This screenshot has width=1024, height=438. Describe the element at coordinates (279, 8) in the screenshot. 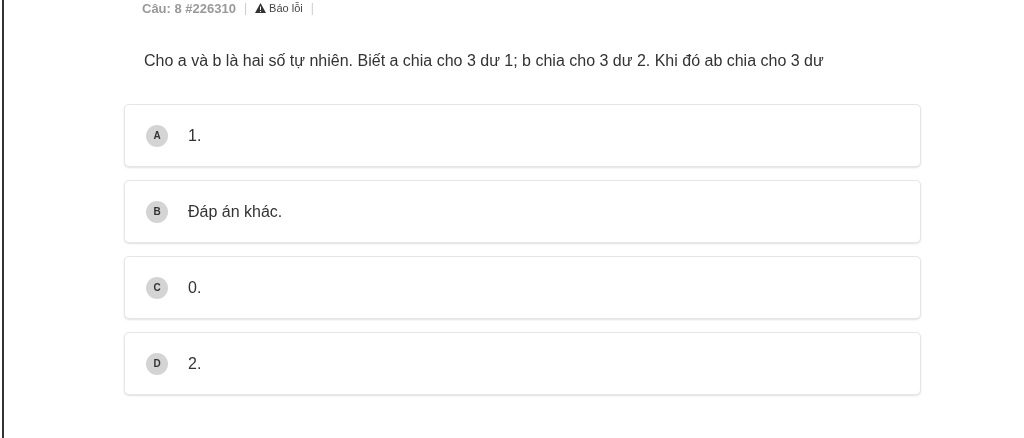

I see `report-link: Báo lỗi` at that location.